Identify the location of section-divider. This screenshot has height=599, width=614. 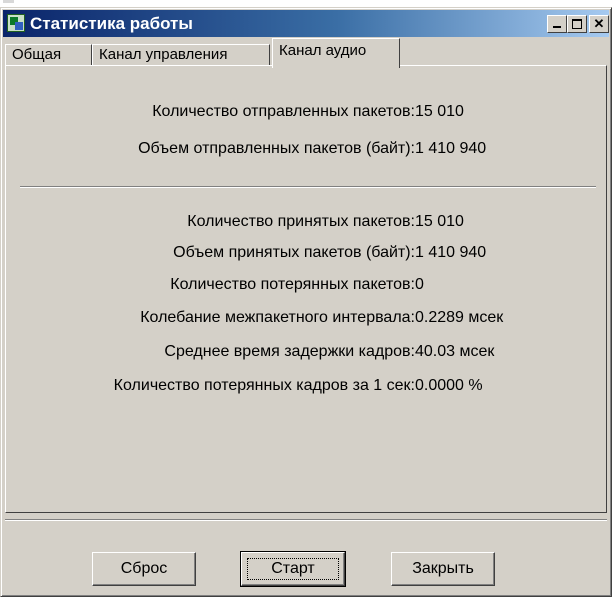
(308, 187).